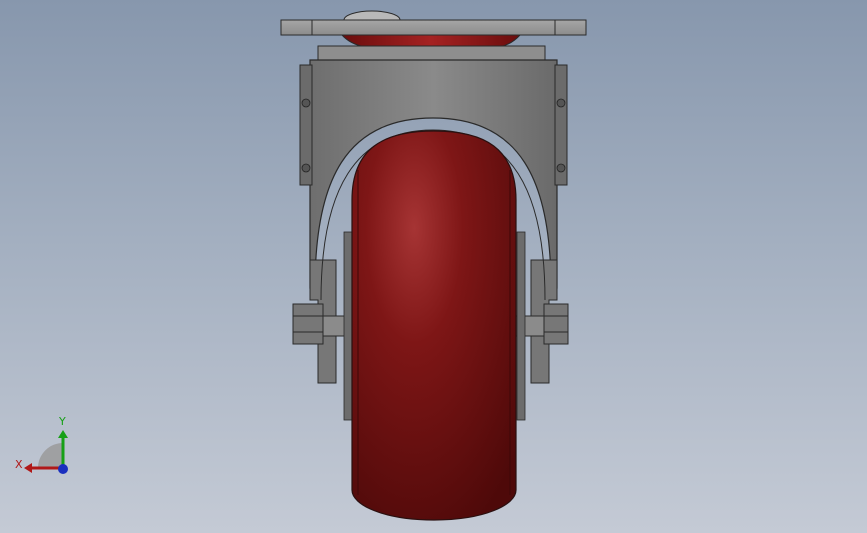  What do you see at coordinates (50, 455) in the screenshot?
I see `triad-plane-arc` at bounding box center [50, 455].